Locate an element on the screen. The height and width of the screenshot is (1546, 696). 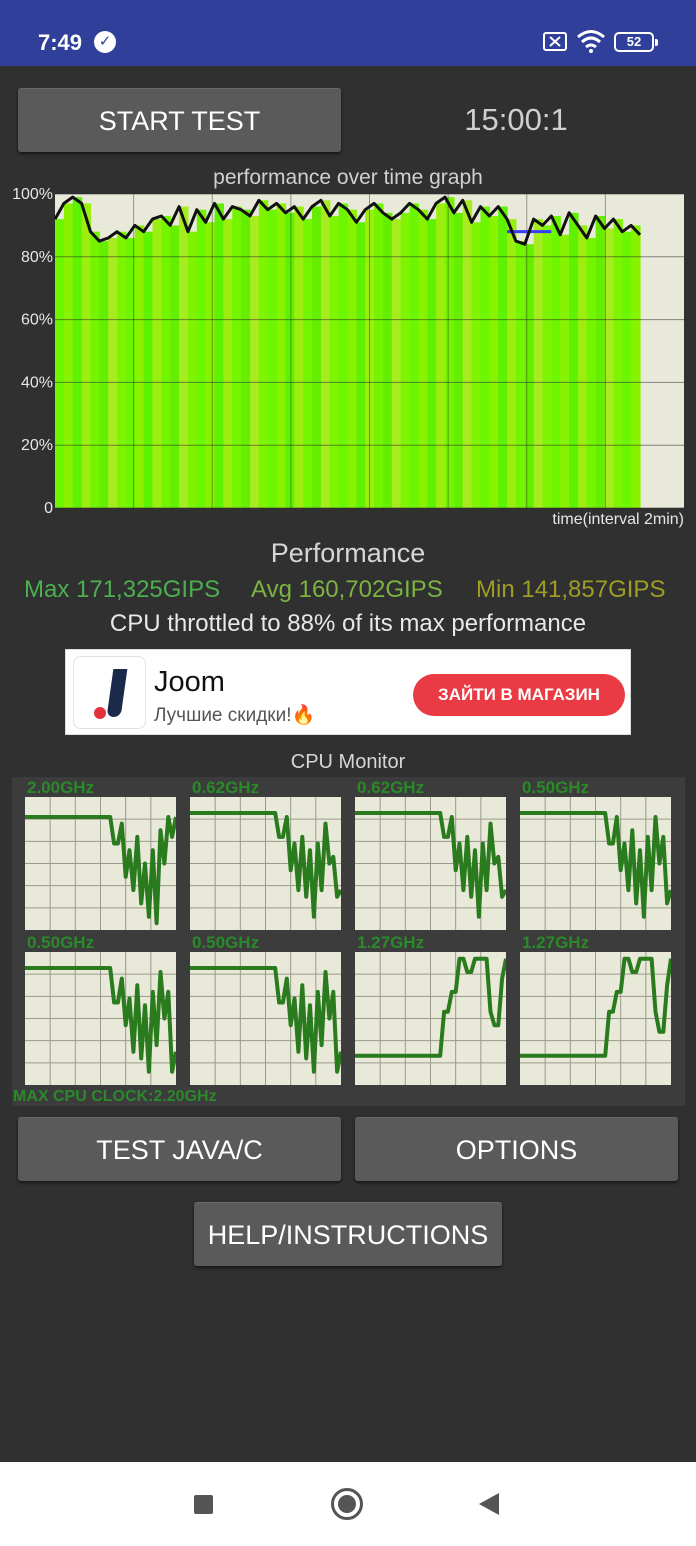
avg-performance: Avg 160,702GIPS is located at coordinates (347, 589).